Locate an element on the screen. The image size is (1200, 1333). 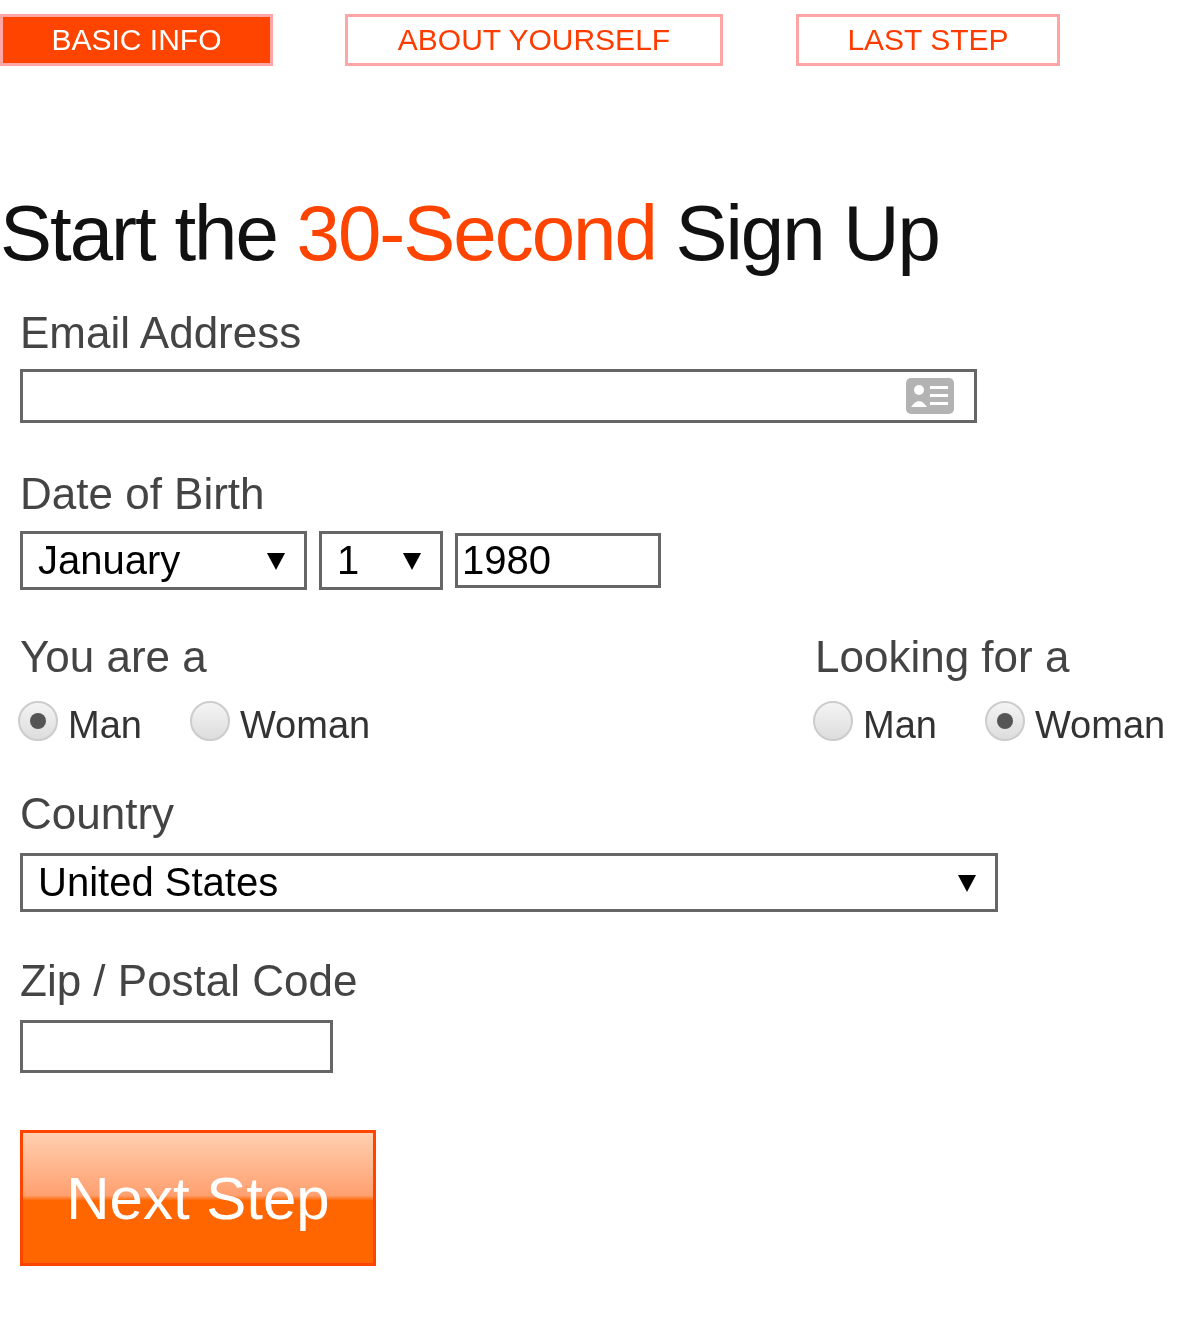
step-tab: ABOUT YOURSELF is located at coordinates (534, 40).